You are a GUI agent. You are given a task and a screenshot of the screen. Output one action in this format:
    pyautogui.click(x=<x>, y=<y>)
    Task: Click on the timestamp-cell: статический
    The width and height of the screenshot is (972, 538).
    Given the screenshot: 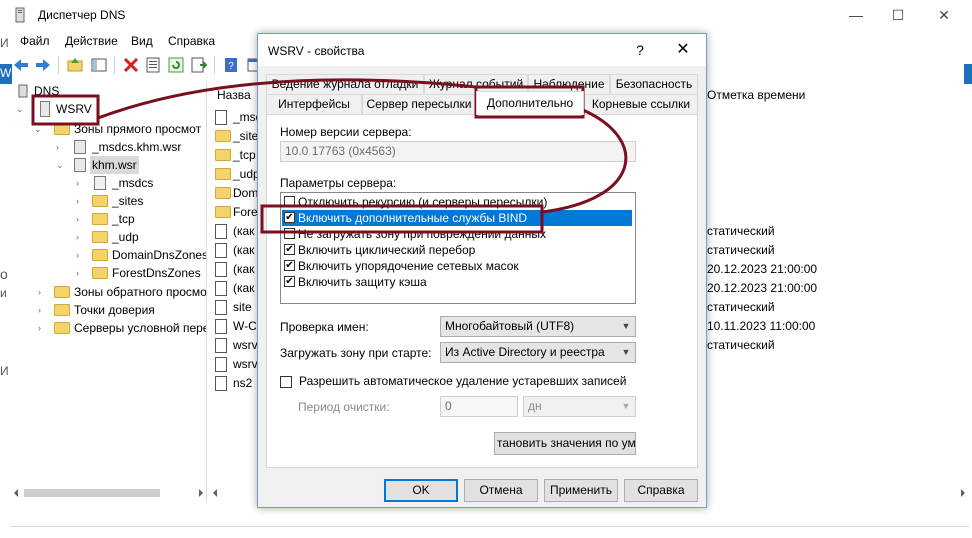 What is the action you would take?
    pyautogui.click(x=741, y=307)
    